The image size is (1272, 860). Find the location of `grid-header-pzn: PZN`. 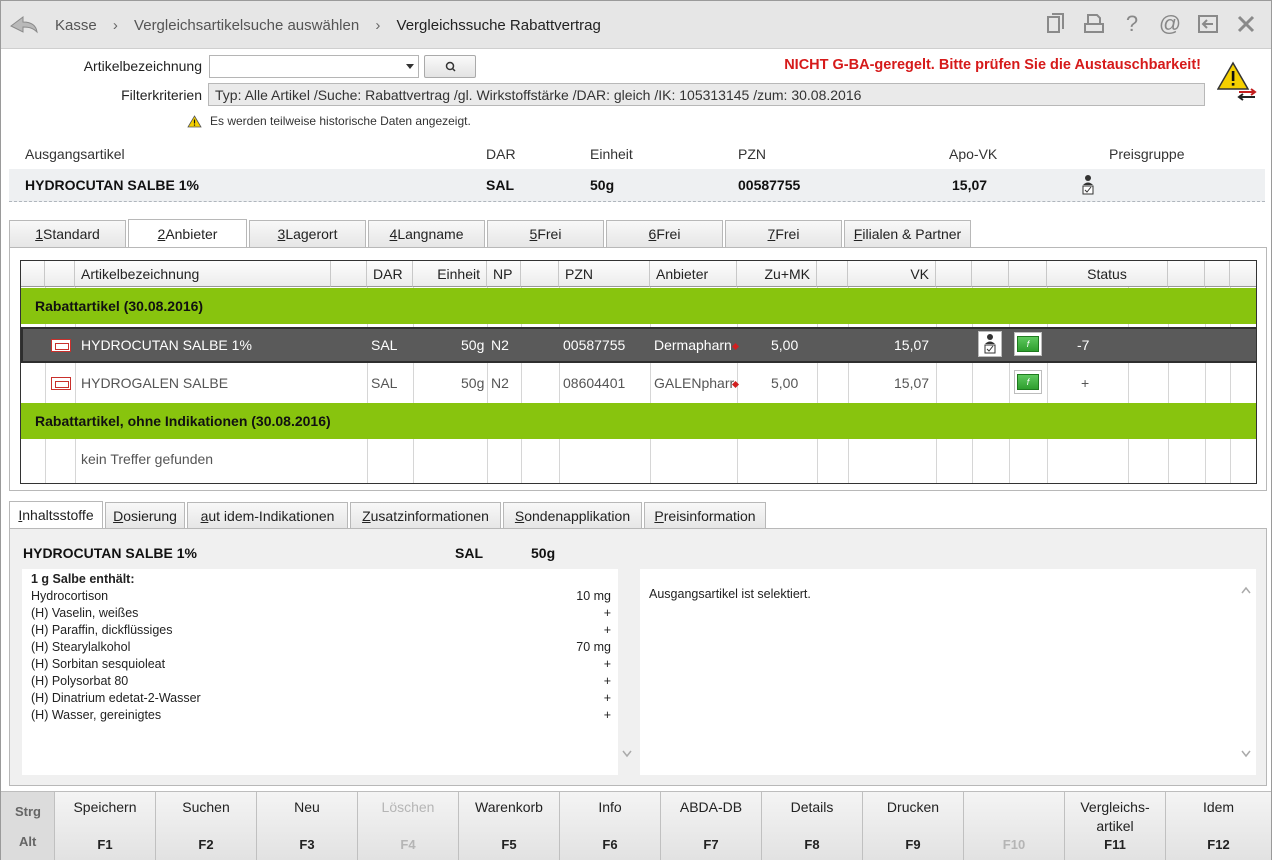

grid-header-pzn: PZN is located at coordinates (604, 274).